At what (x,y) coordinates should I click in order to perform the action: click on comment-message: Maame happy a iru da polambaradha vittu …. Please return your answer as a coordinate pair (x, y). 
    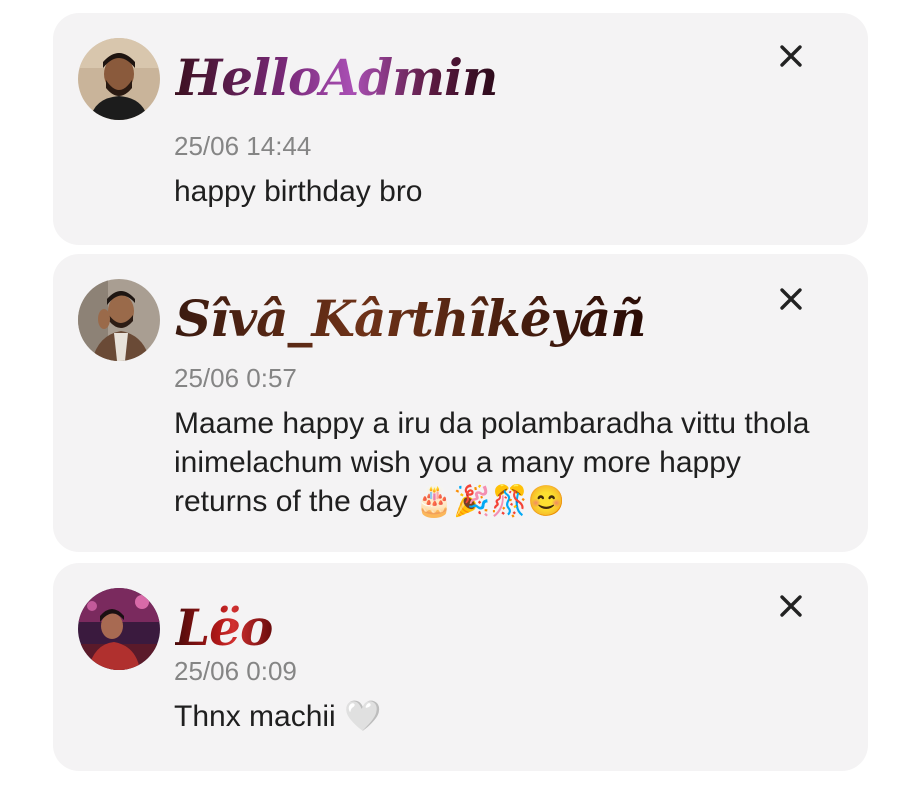
    Looking at the image, I should click on (492, 462).